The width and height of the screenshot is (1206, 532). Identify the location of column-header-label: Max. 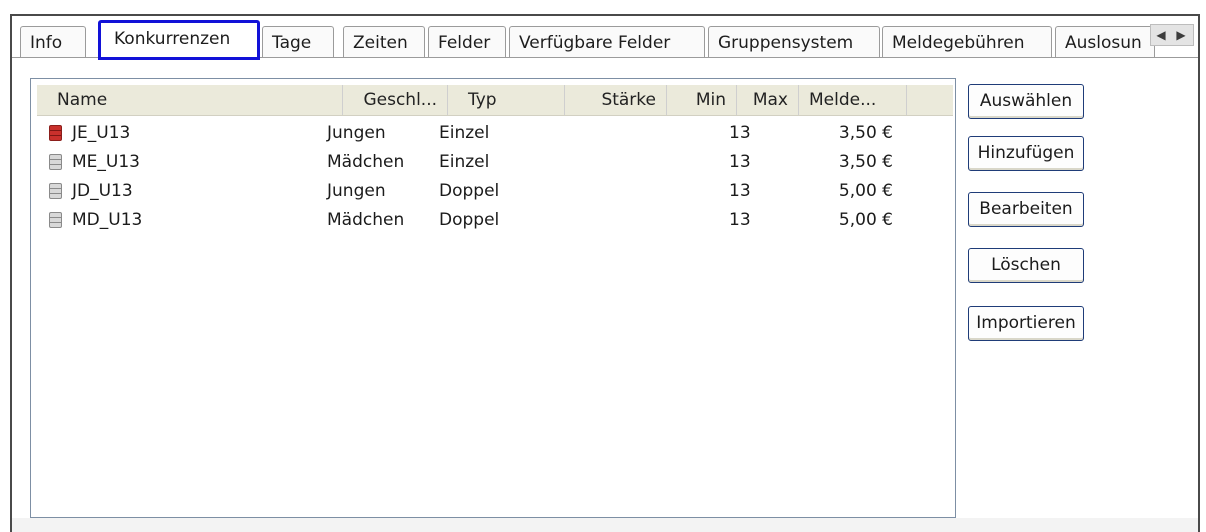
(770, 100).